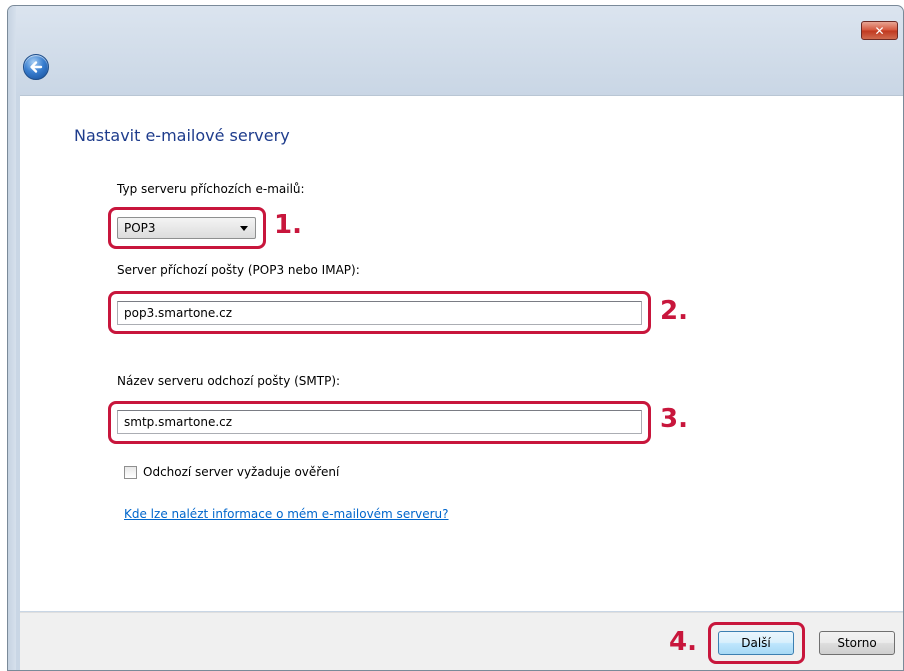  Describe the element at coordinates (12, 338) in the screenshot. I see `window-frame` at that location.